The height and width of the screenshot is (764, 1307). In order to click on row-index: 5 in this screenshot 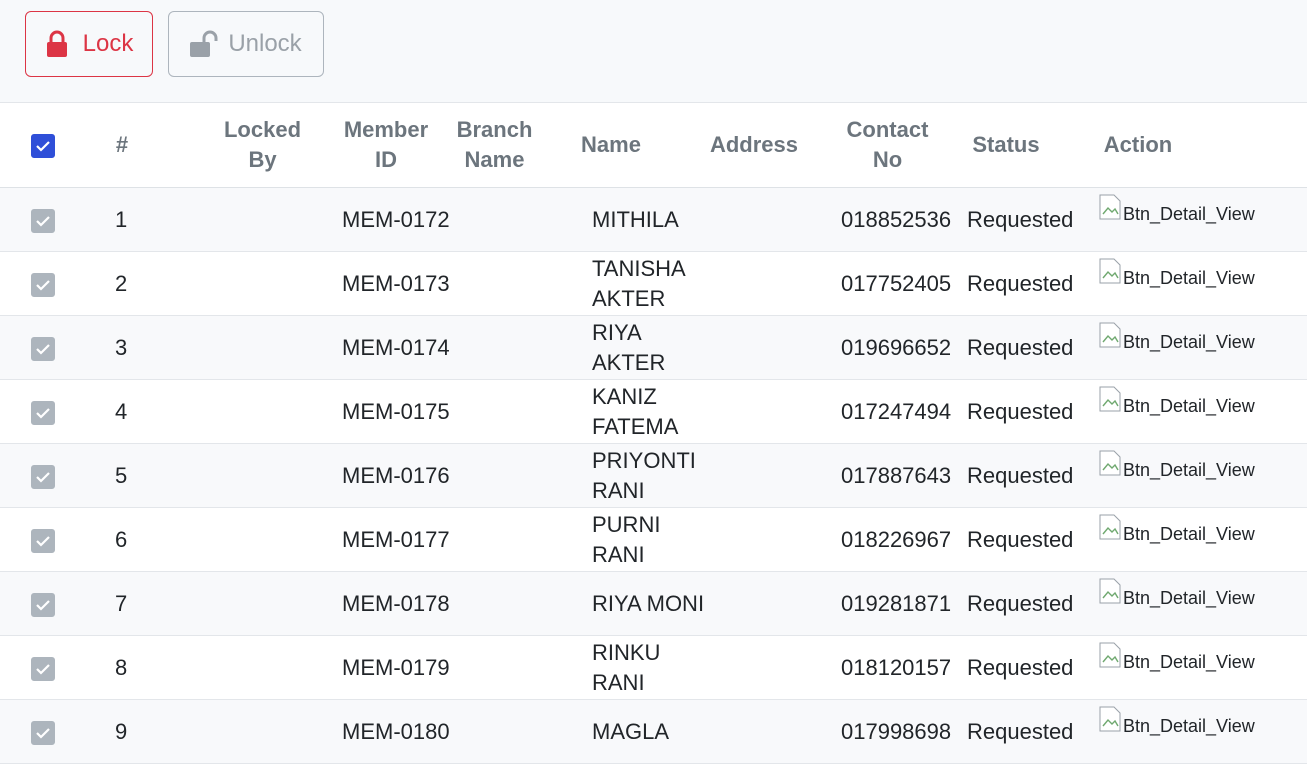, I will do `click(121, 475)`.